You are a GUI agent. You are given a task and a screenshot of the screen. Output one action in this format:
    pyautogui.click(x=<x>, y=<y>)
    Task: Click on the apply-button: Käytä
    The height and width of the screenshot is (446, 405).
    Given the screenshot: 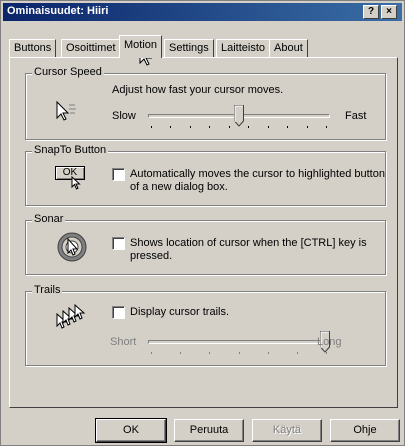 What is the action you would take?
    pyautogui.click(x=287, y=430)
    